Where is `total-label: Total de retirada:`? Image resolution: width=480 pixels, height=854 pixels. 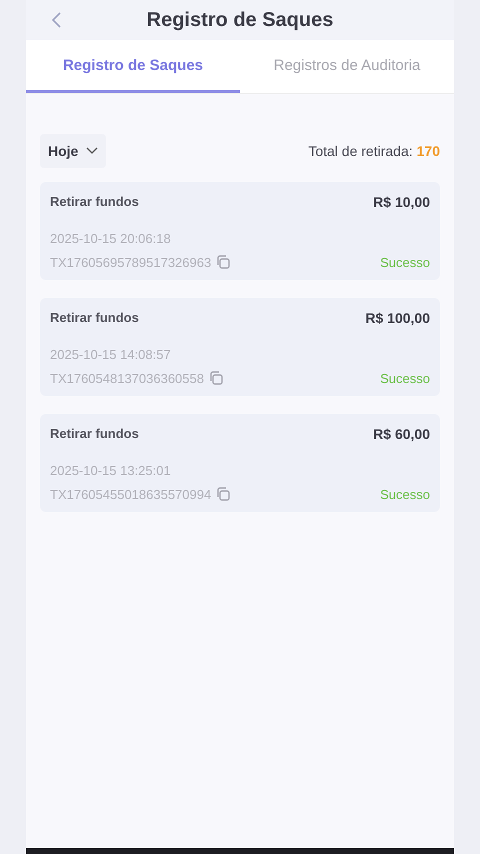 total-label: Total de retirada: is located at coordinates (360, 151).